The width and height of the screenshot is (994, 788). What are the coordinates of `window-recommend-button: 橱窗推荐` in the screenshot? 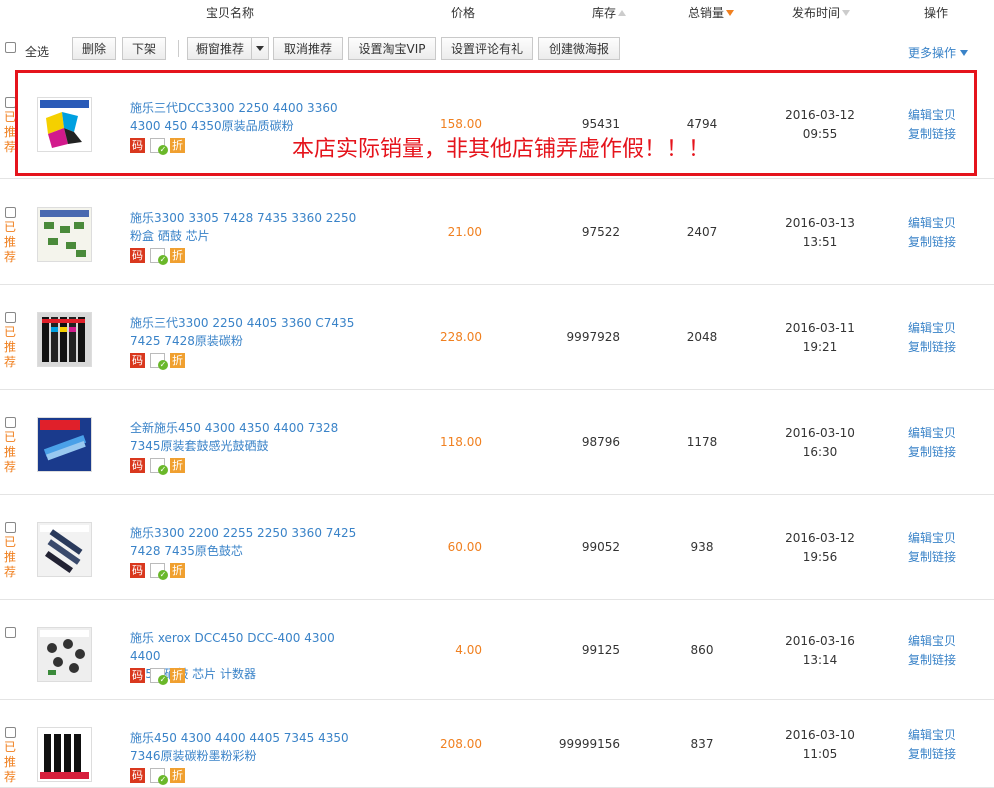 It's located at (220, 48).